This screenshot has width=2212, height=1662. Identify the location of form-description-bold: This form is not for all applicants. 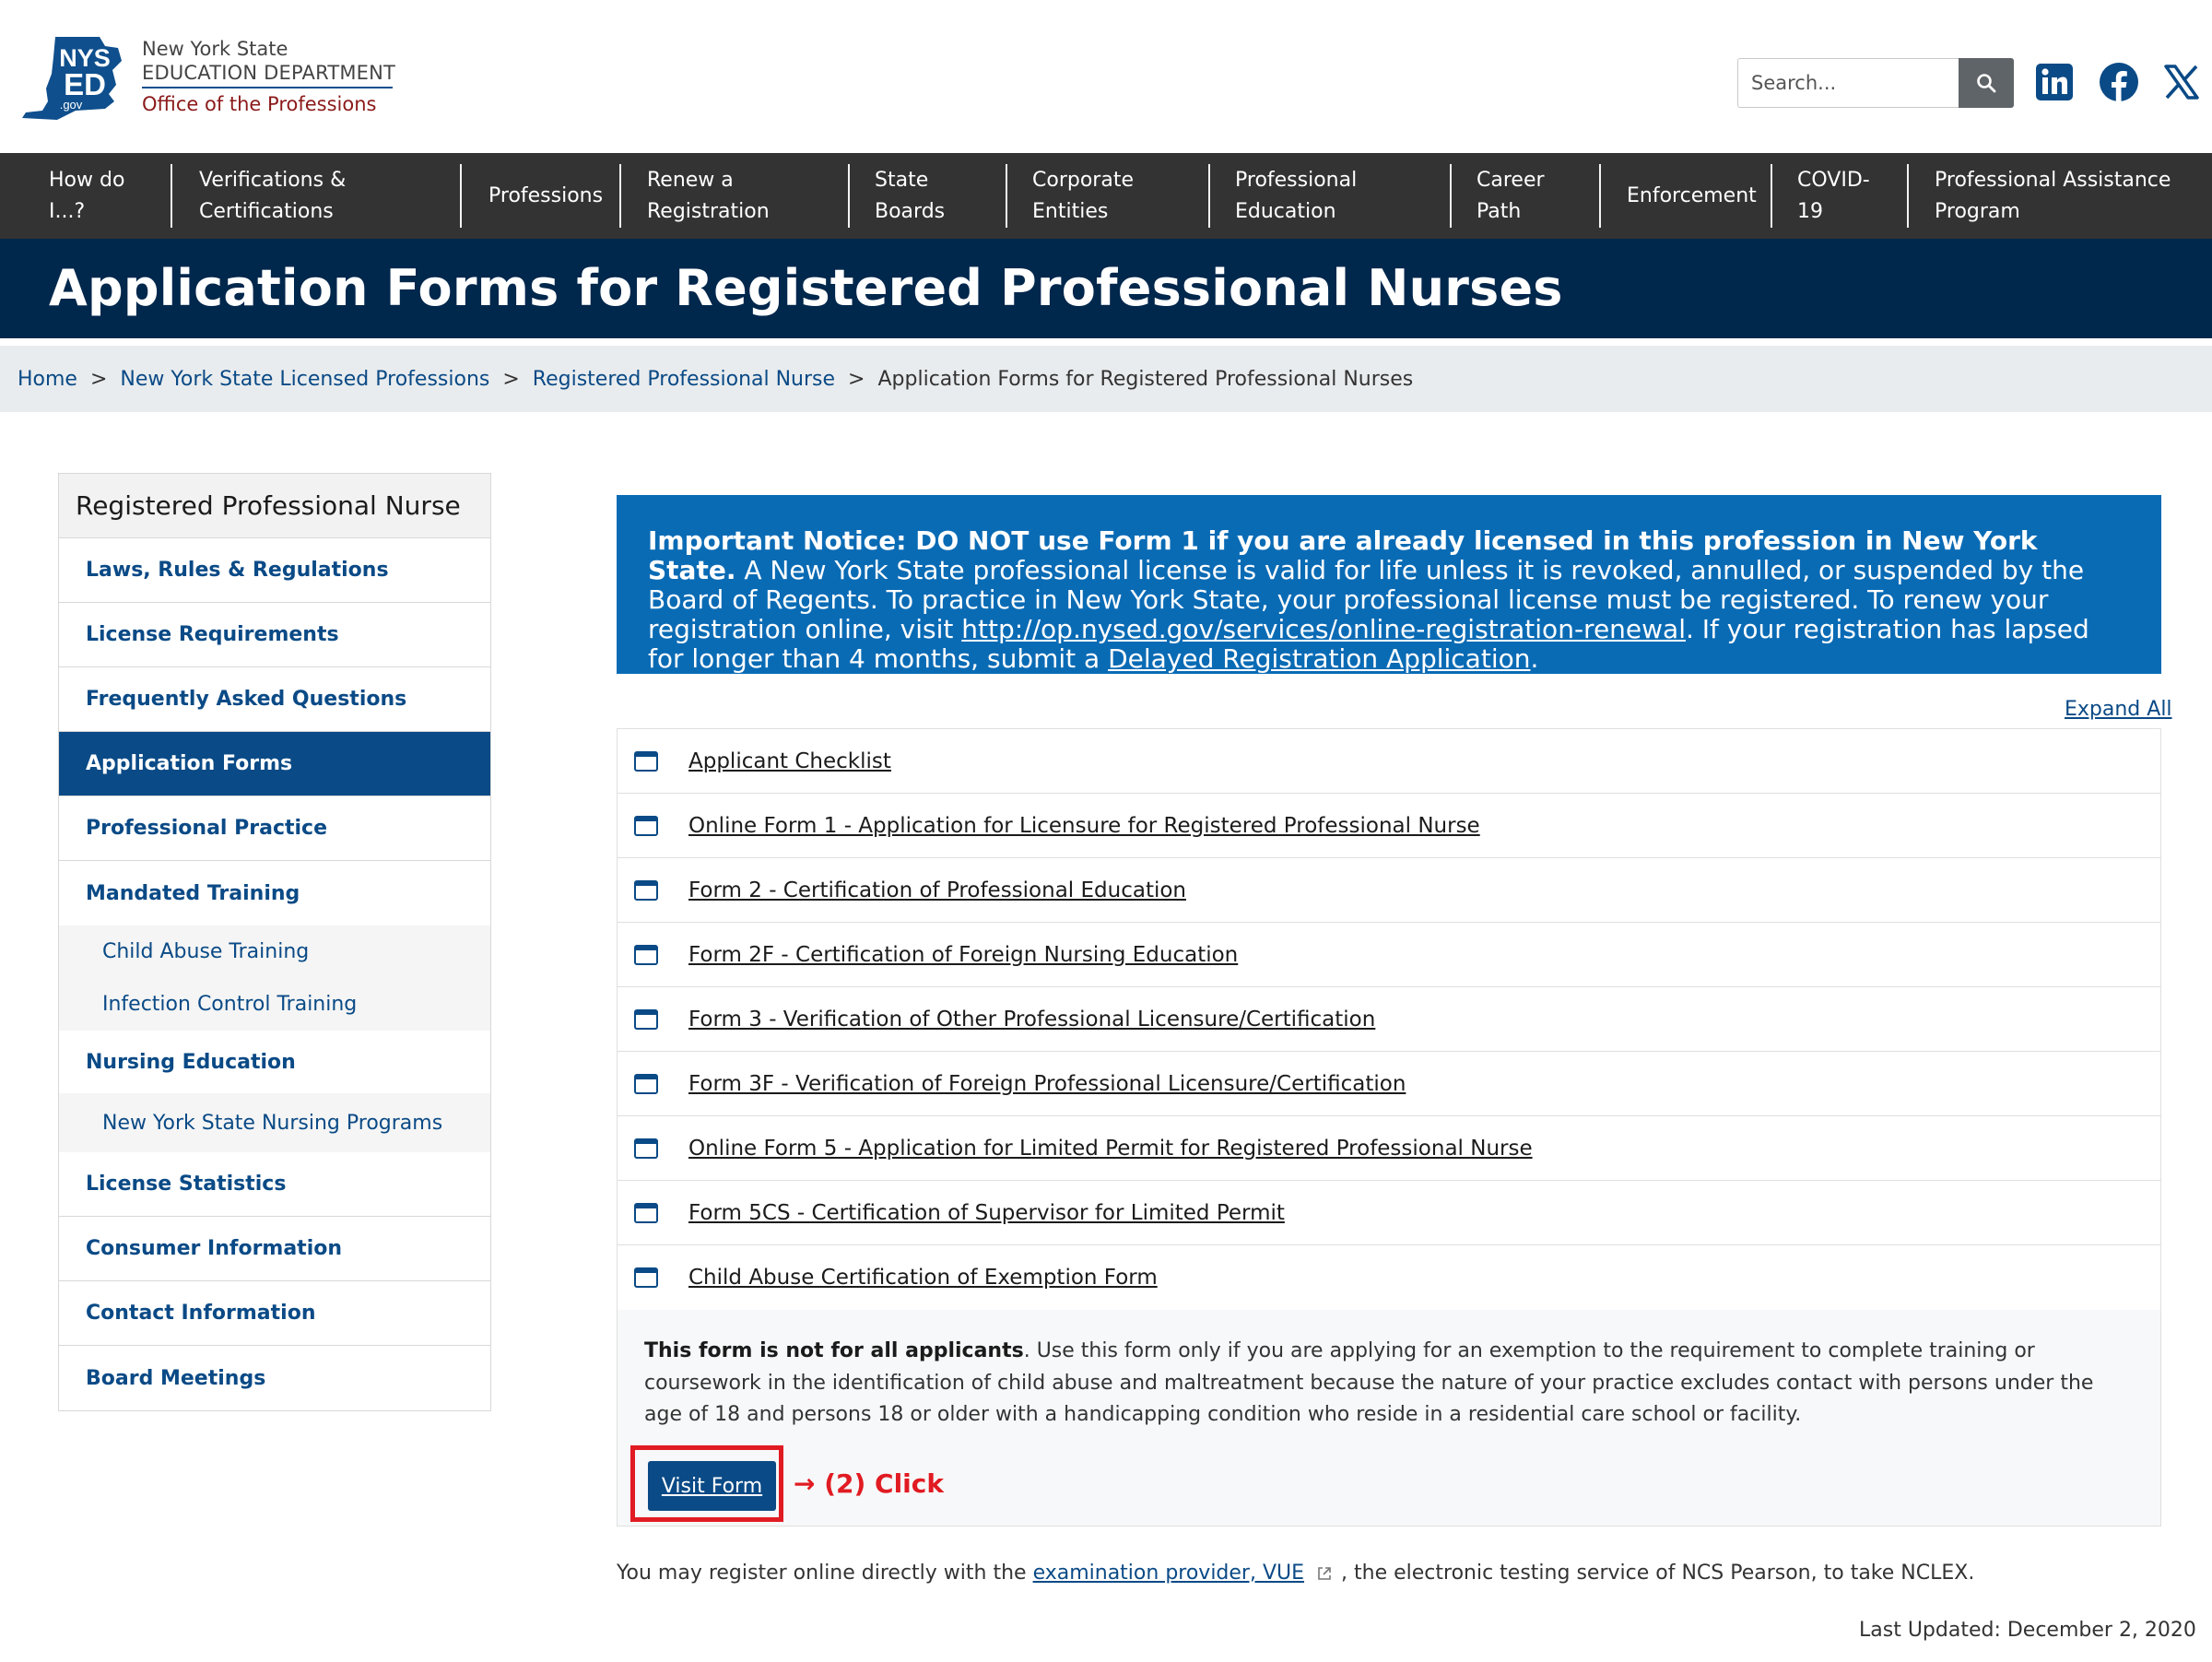
(834, 1350).